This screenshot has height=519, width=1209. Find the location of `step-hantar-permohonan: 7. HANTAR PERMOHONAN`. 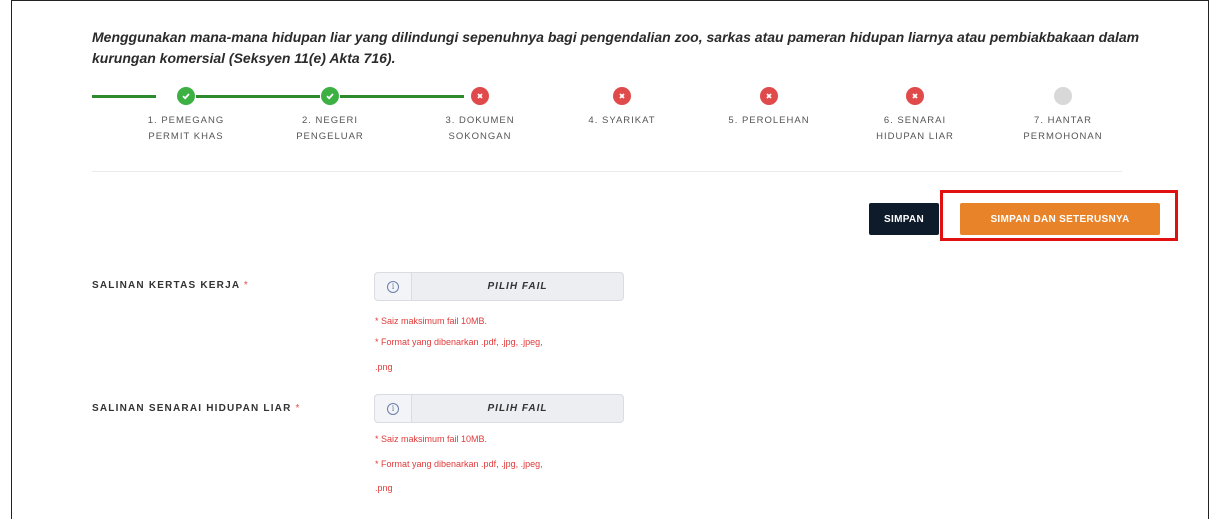

step-hantar-permohonan: 7. HANTAR PERMOHONAN is located at coordinates (1063, 114).